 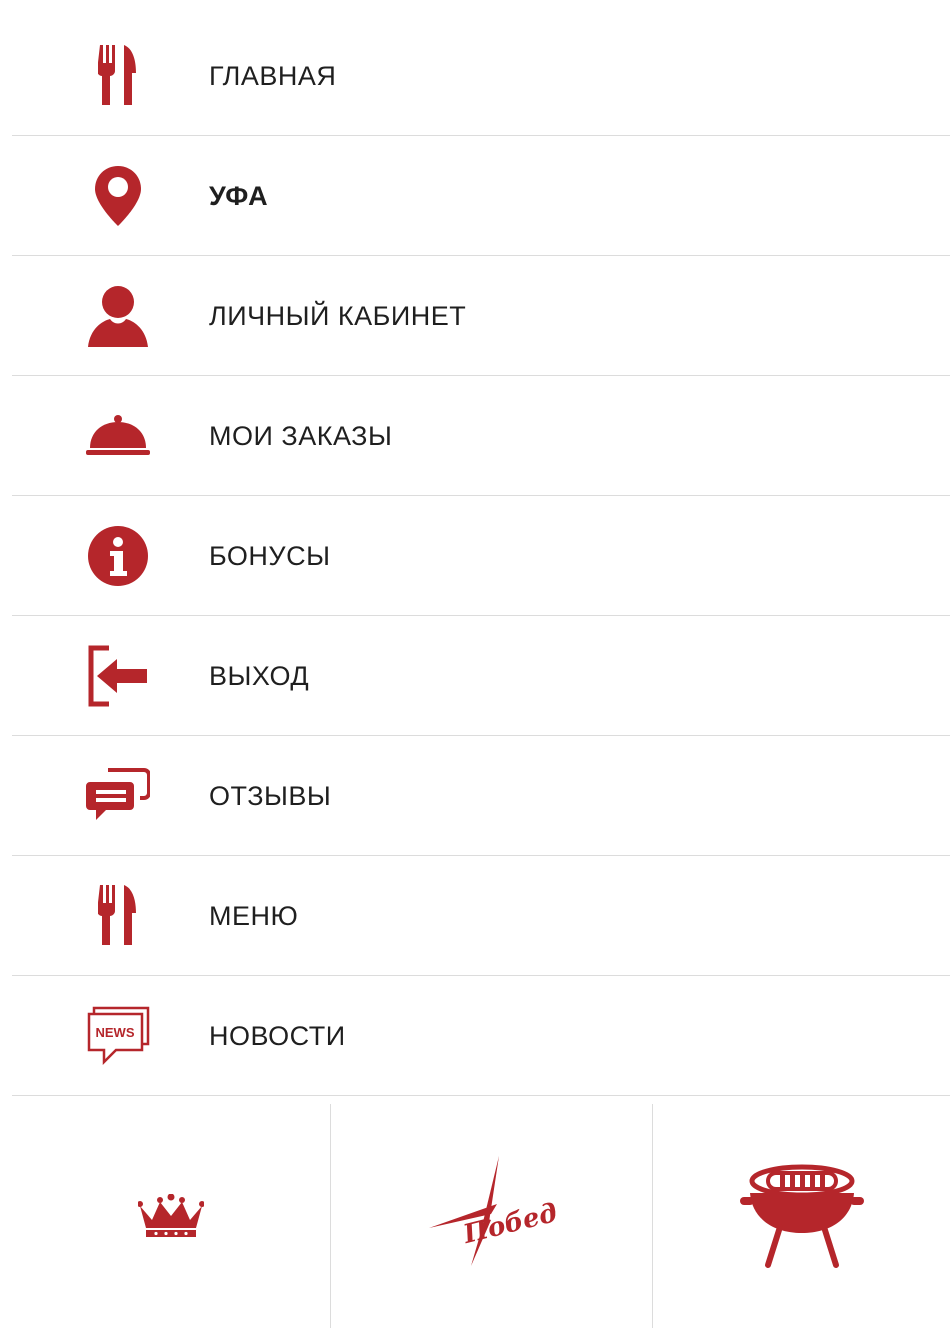 I want to click on menu-item-main: ГЛАВНАЯ, so click(x=481, y=76).